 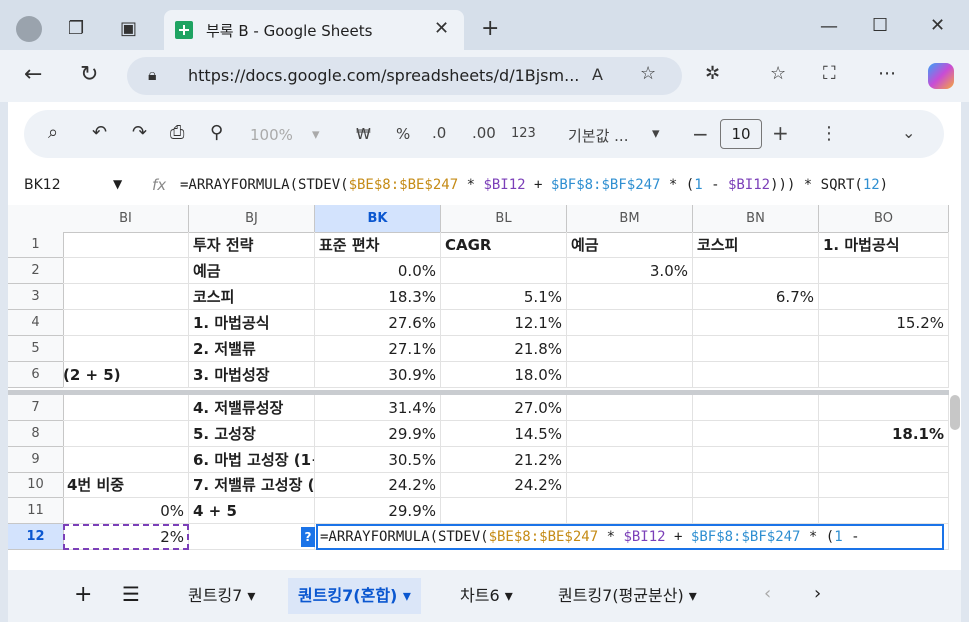 I want to click on cell-bi10: 4번 비중, so click(x=126, y=485).